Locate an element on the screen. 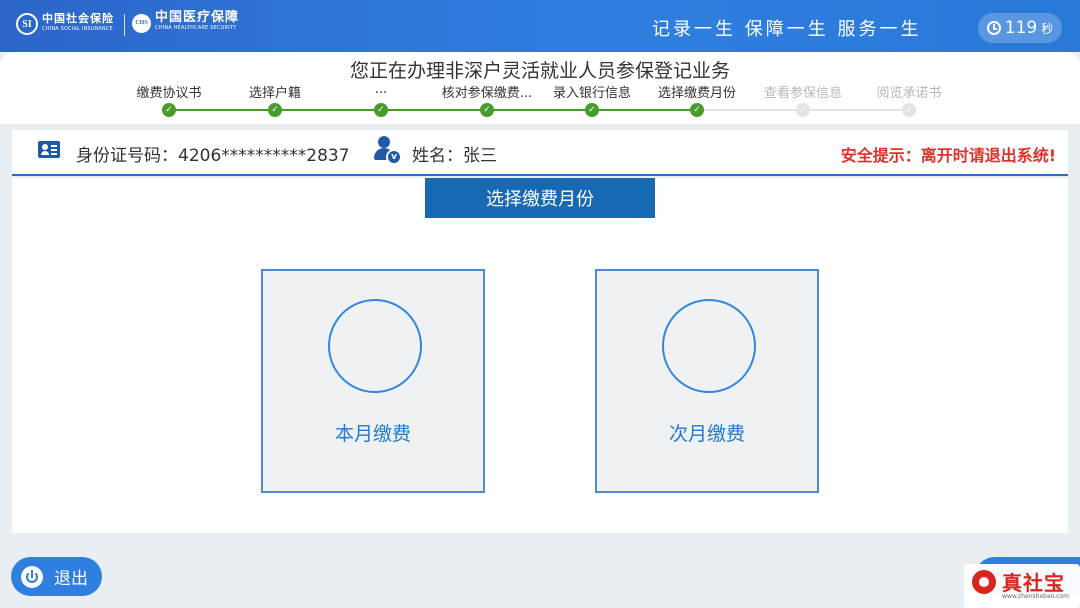  option-label: 本月缴费 is located at coordinates (372, 434).